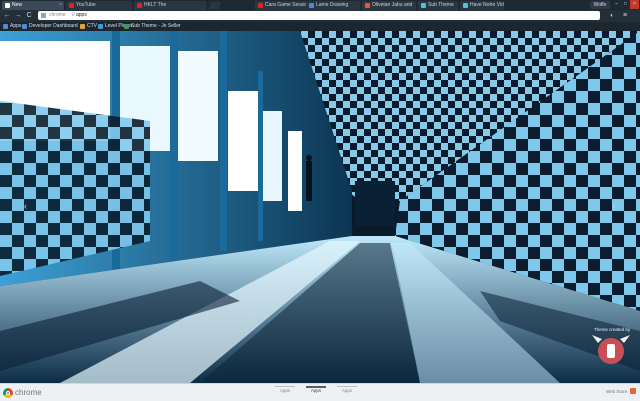  Describe the element at coordinates (29, 16) in the screenshot. I see `reload-button: C` at that location.